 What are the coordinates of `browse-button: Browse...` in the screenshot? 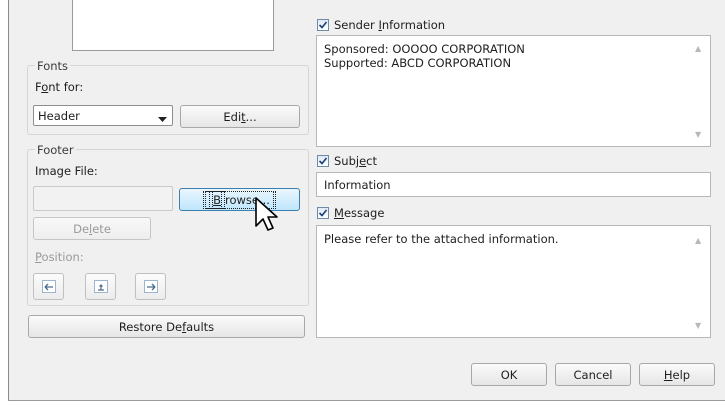 It's located at (239, 199).